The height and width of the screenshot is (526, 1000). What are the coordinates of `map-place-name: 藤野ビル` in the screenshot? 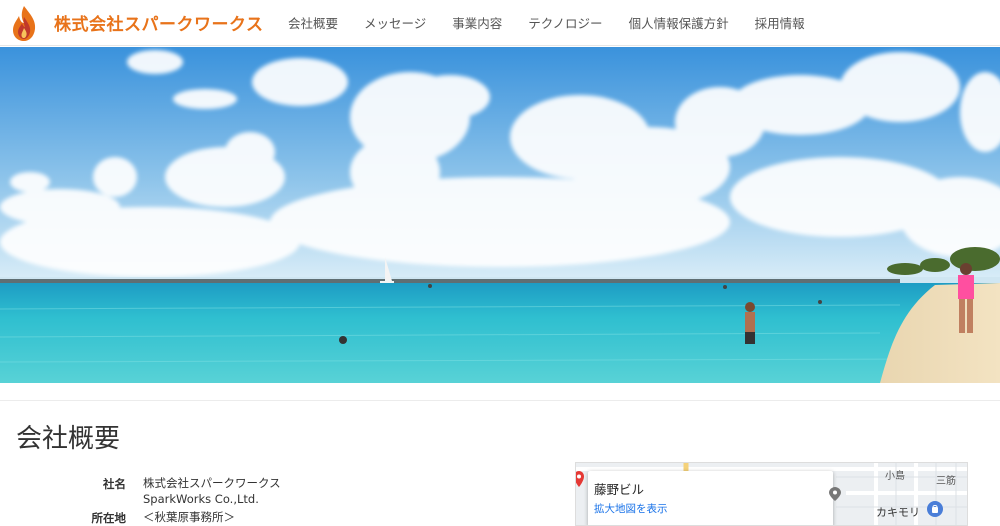 It's located at (619, 489).